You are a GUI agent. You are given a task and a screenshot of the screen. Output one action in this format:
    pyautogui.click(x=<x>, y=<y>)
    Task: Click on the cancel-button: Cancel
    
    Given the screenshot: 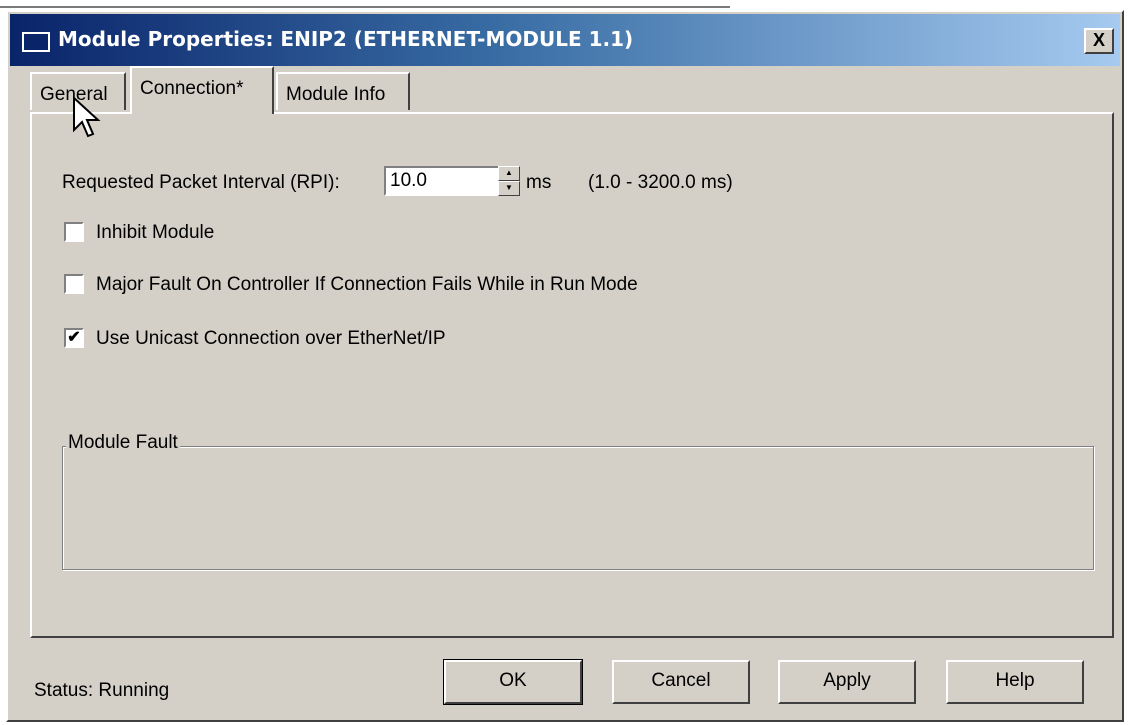 What is the action you would take?
    pyautogui.click(x=681, y=682)
    